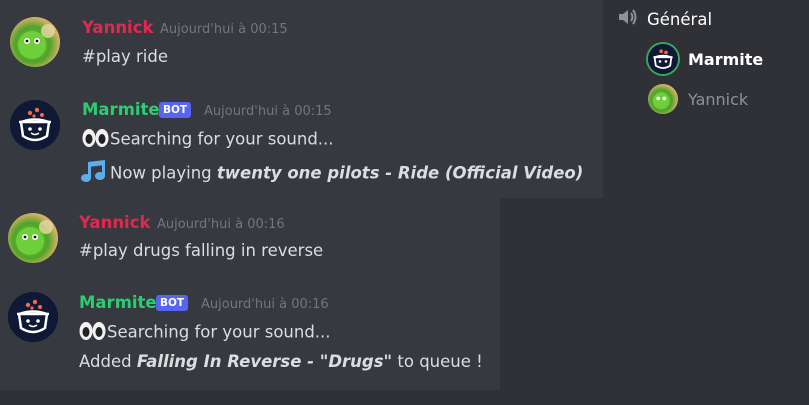 The image size is (809, 405). I want to click on musical-note-emoji, so click(95, 174).